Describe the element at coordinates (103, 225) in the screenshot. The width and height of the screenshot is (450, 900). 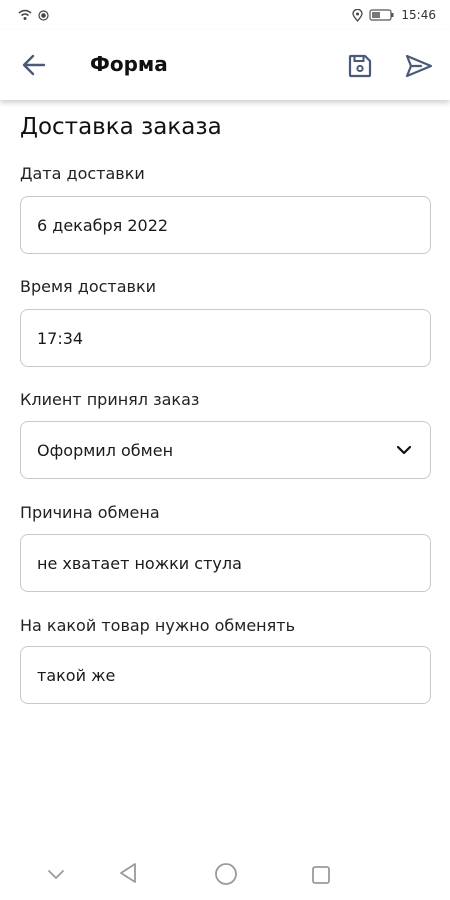
I see `delivery-date-value: 6 декабря 2022` at that location.